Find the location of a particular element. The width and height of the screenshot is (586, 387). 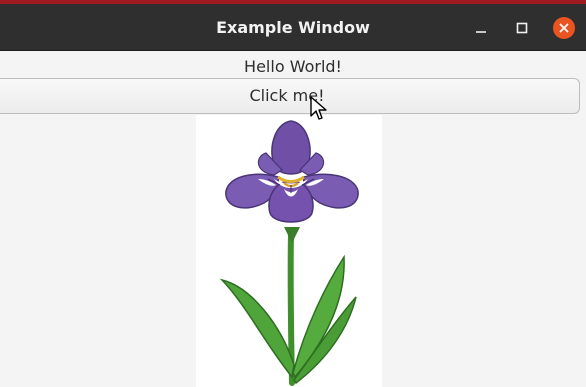

maximize-button is located at coordinates (522, 28).